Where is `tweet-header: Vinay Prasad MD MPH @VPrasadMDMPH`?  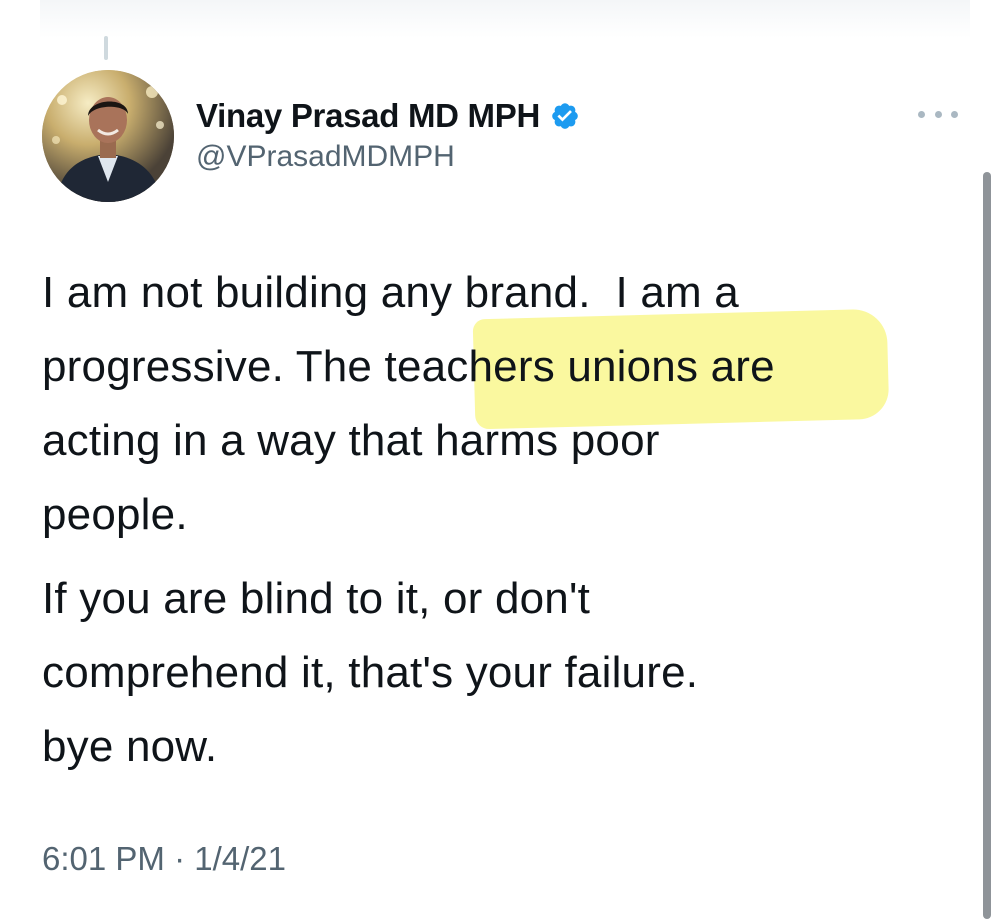
tweet-header: Vinay Prasad MD MPH @VPrasadMDMPH is located at coordinates (502, 137).